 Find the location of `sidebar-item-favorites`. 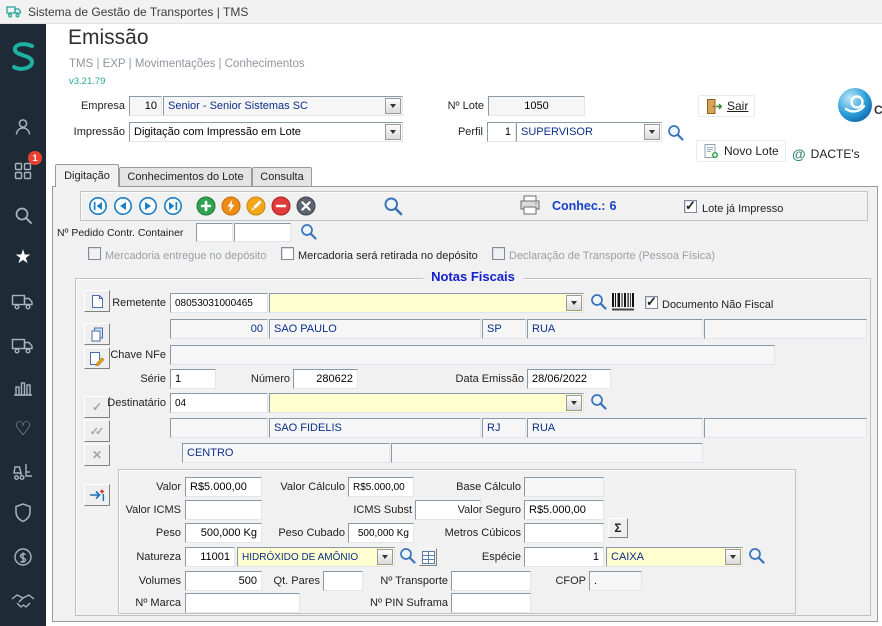

sidebar-item-favorites is located at coordinates (23, 257).